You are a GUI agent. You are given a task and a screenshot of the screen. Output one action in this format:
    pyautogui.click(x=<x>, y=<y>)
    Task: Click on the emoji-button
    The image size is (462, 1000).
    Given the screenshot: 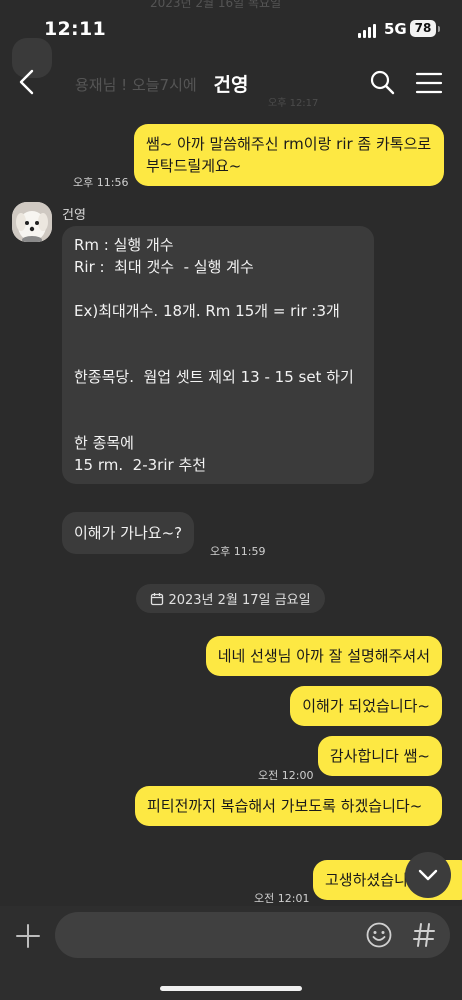 What is the action you would take?
    pyautogui.click(x=379, y=935)
    